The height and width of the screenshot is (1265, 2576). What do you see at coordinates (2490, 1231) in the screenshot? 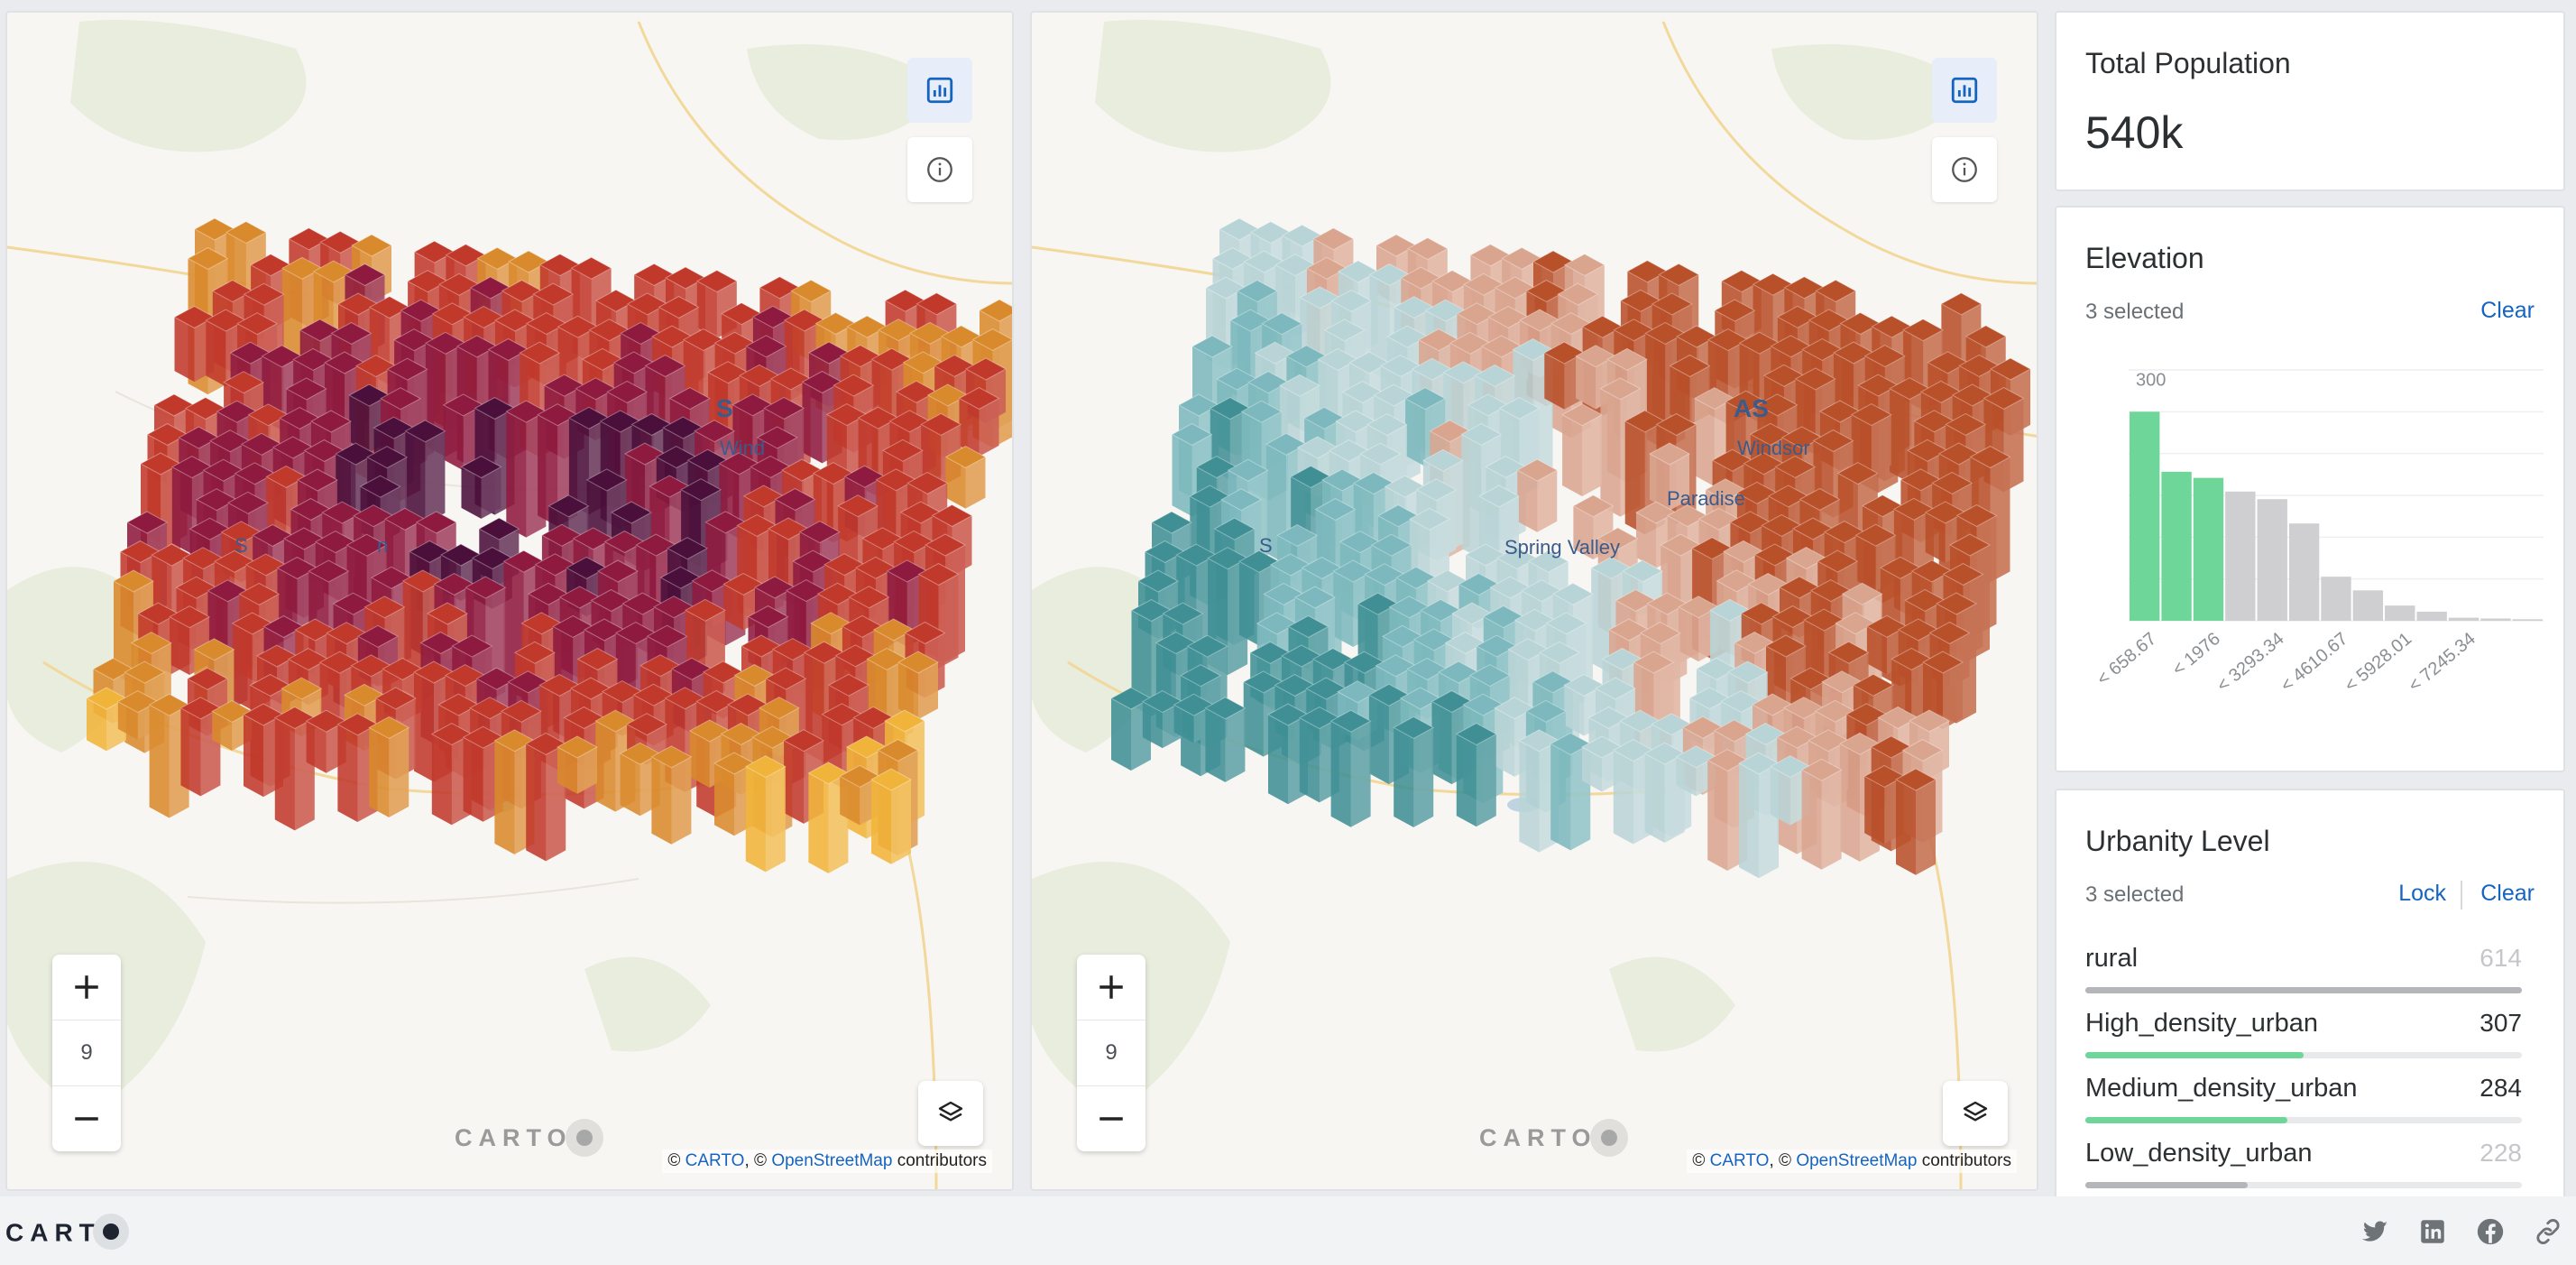
I see `facebook-icon` at bounding box center [2490, 1231].